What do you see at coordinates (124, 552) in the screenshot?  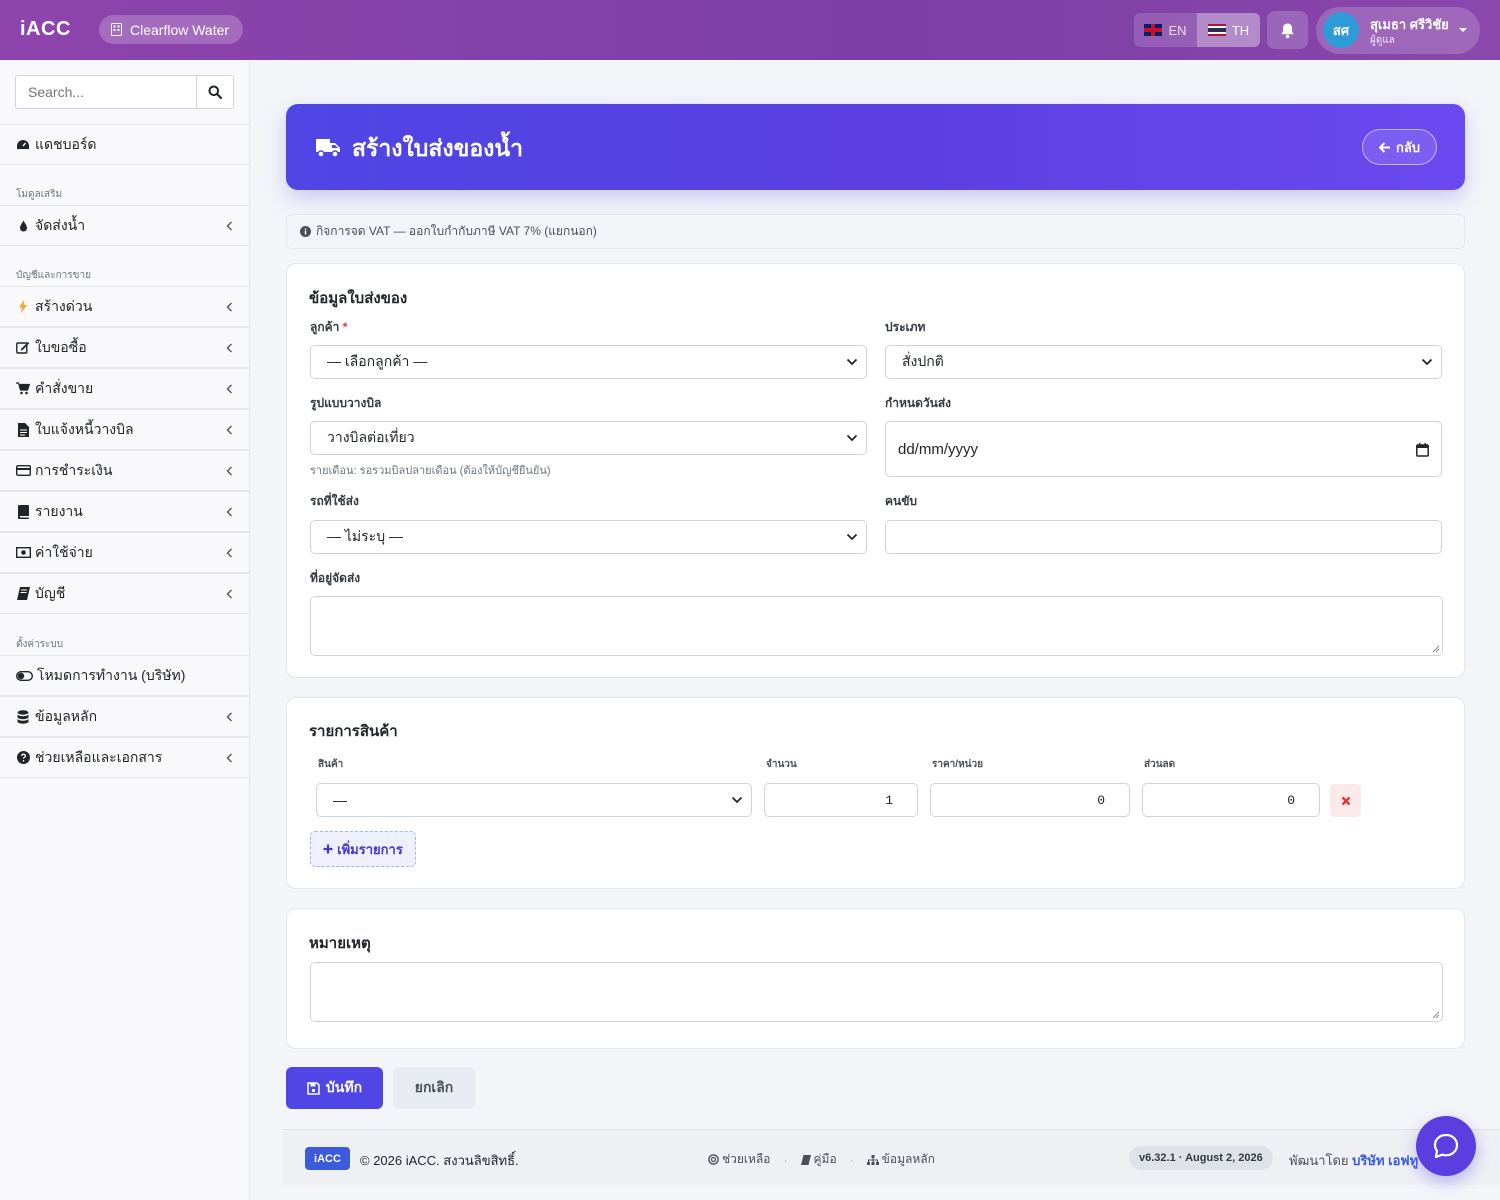 I see `sidebar-item-expenses: ค่าใช้จ่าย` at bounding box center [124, 552].